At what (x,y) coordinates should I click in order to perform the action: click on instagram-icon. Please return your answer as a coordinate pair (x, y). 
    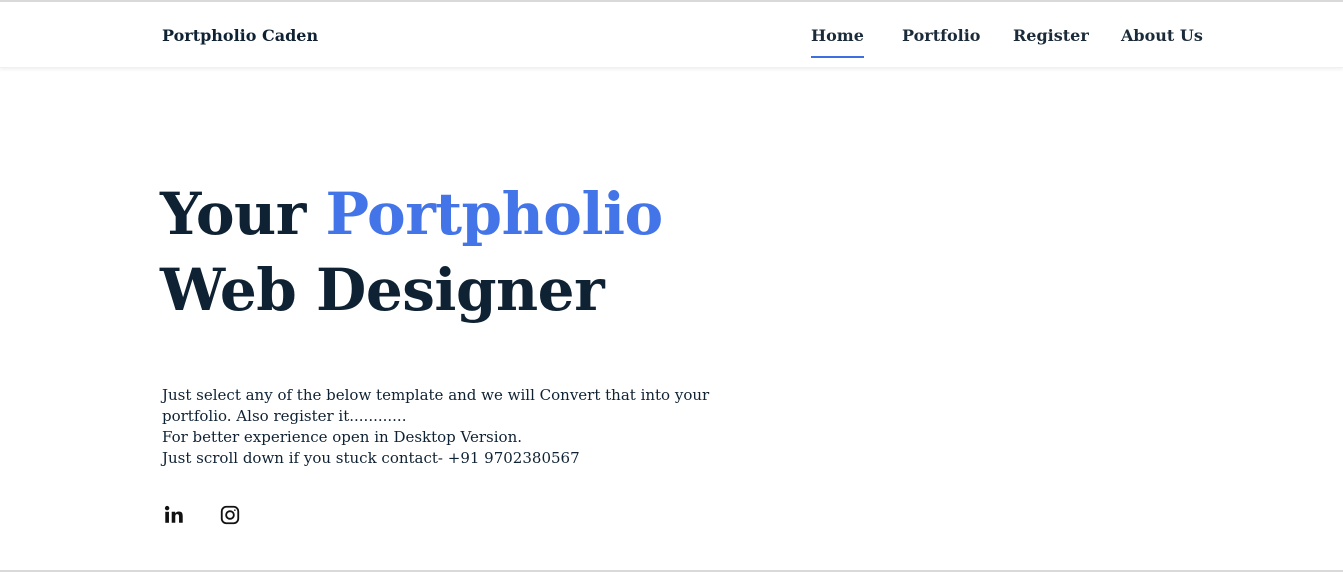
    Looking at the image, I should click on (230, 515).